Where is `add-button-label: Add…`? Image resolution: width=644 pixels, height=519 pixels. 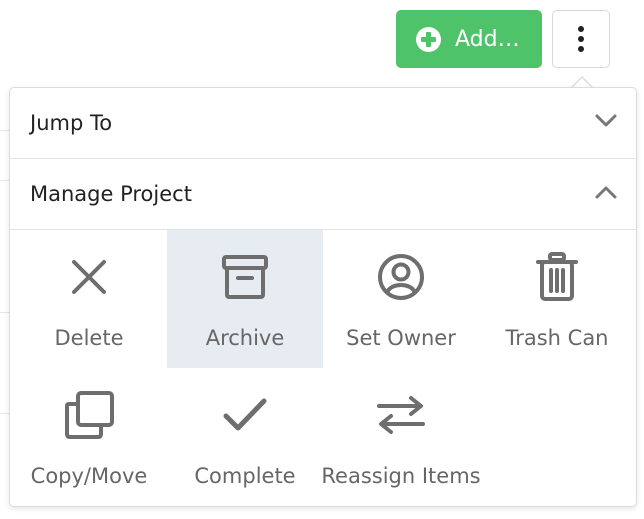 add-button-label: Add… is located at coordinates (487, 39).